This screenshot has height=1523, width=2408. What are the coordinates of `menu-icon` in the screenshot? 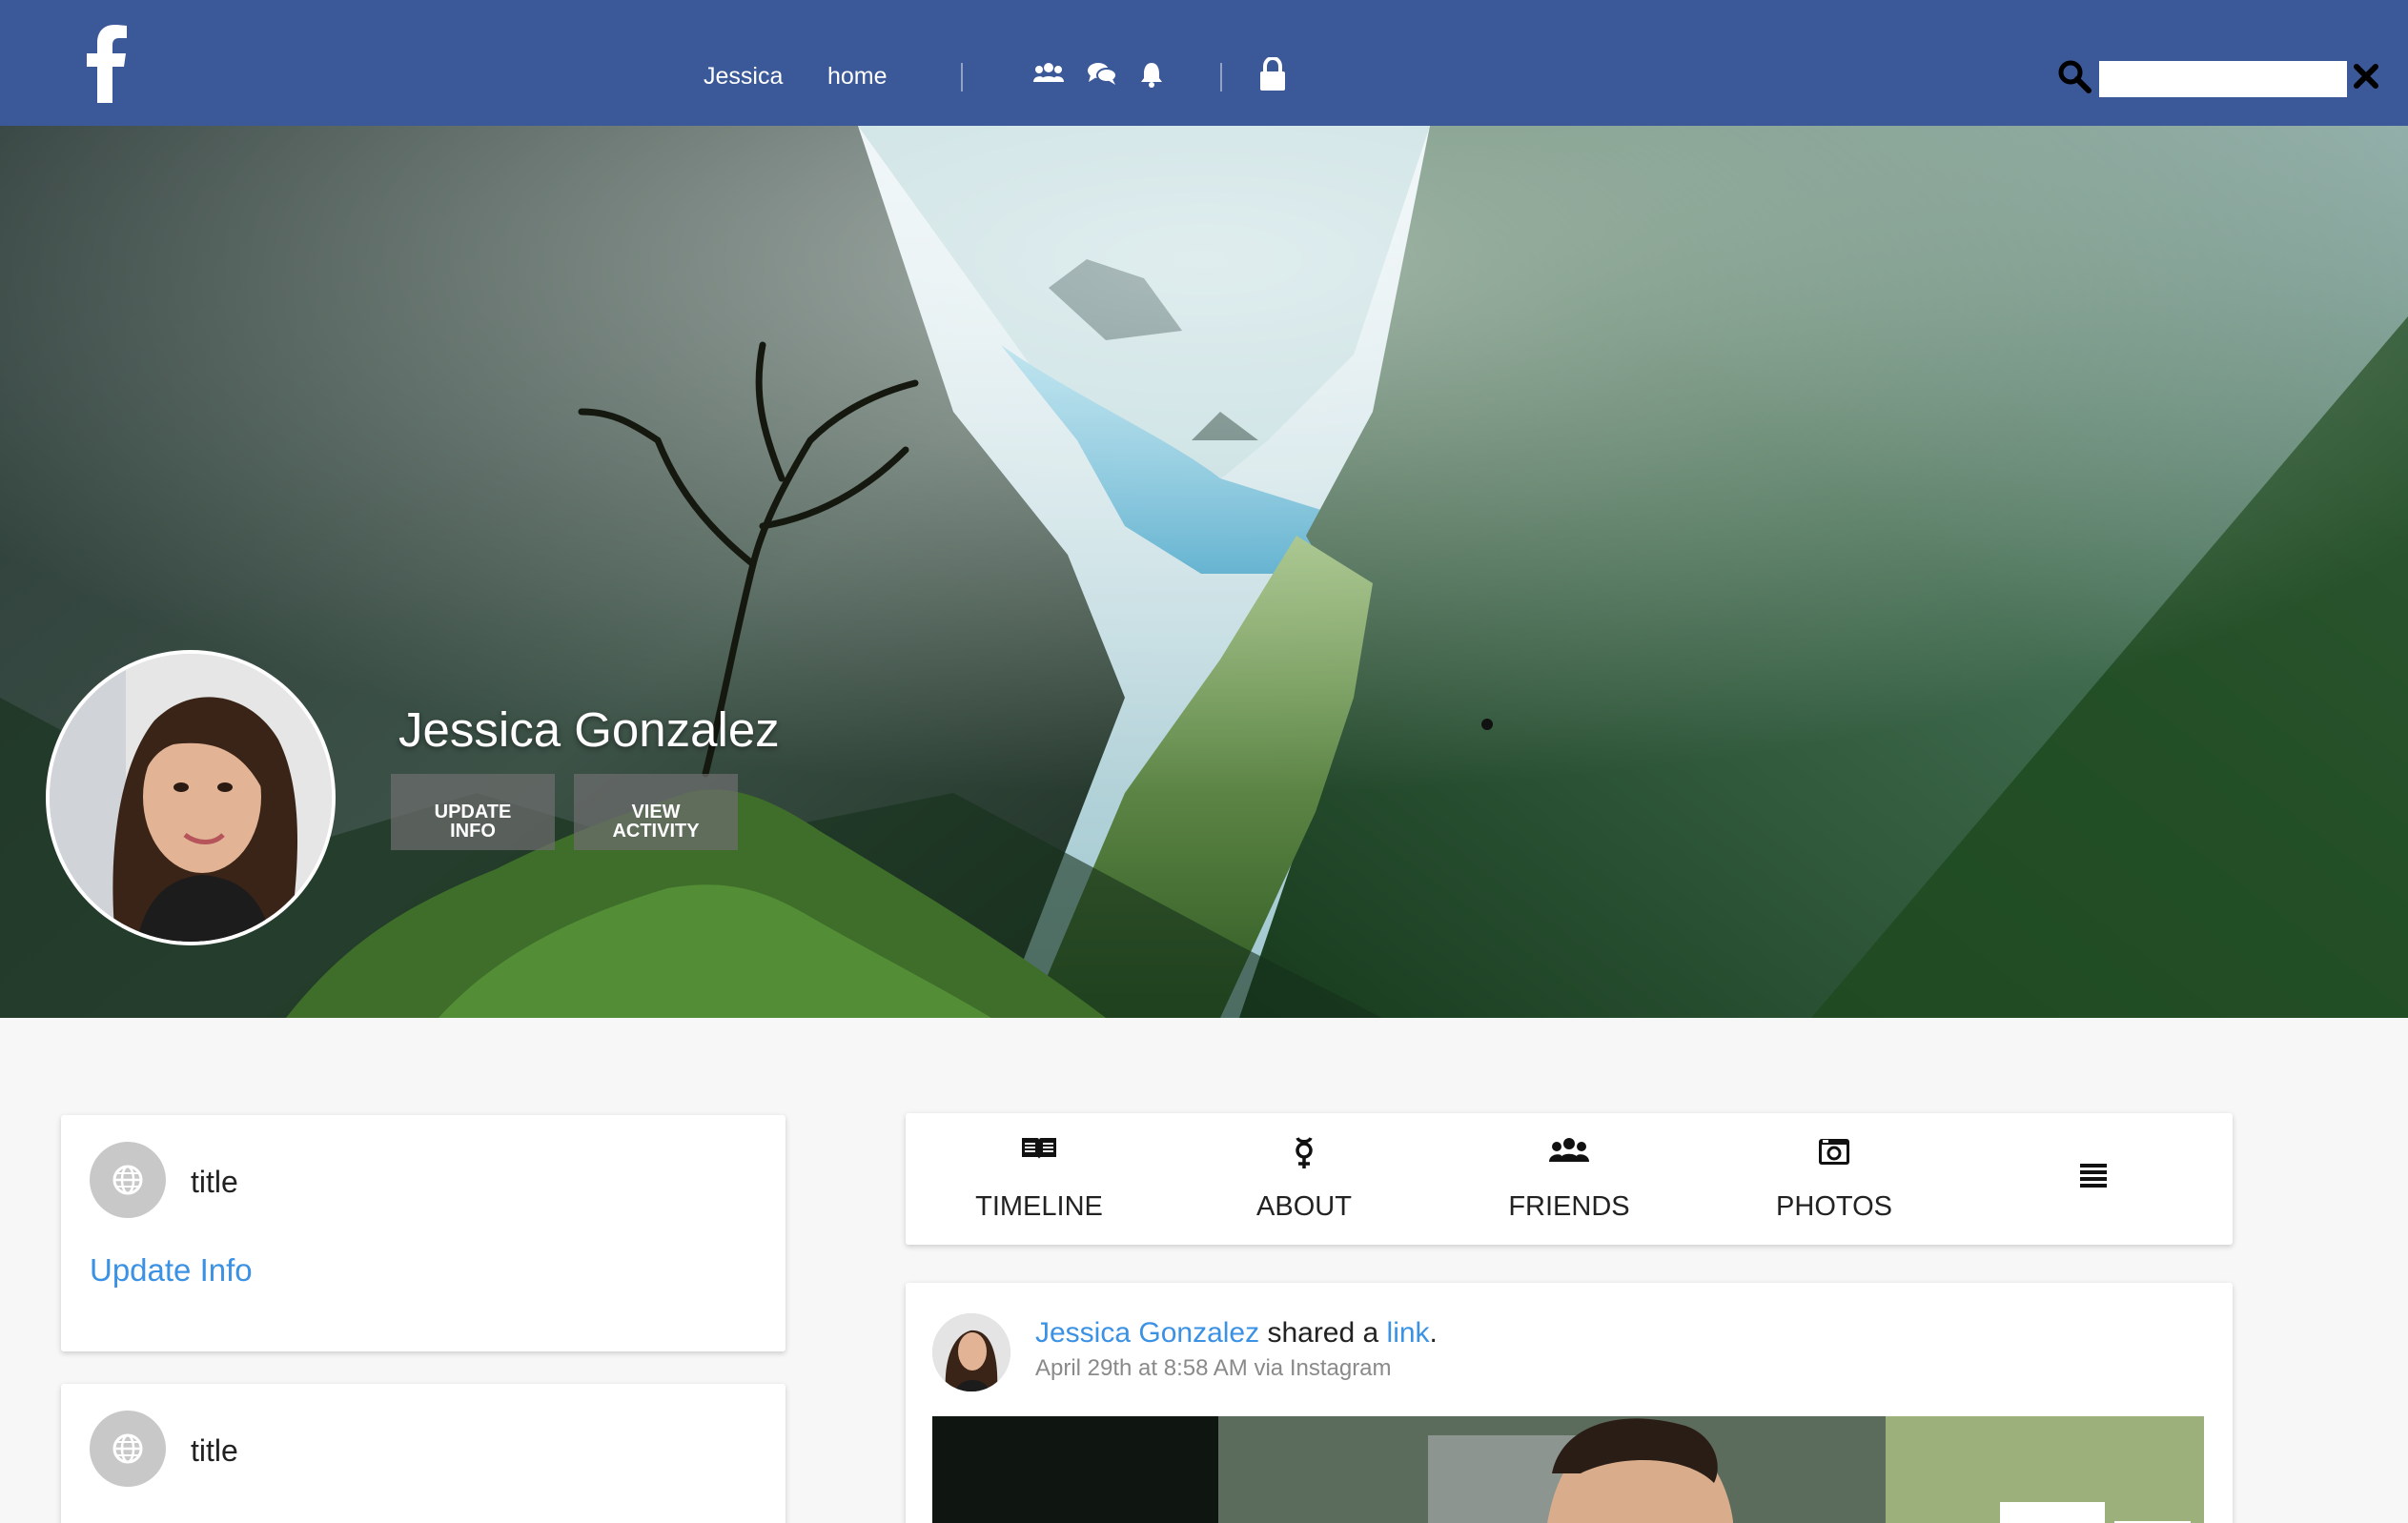 It's located at (2093, 1176).